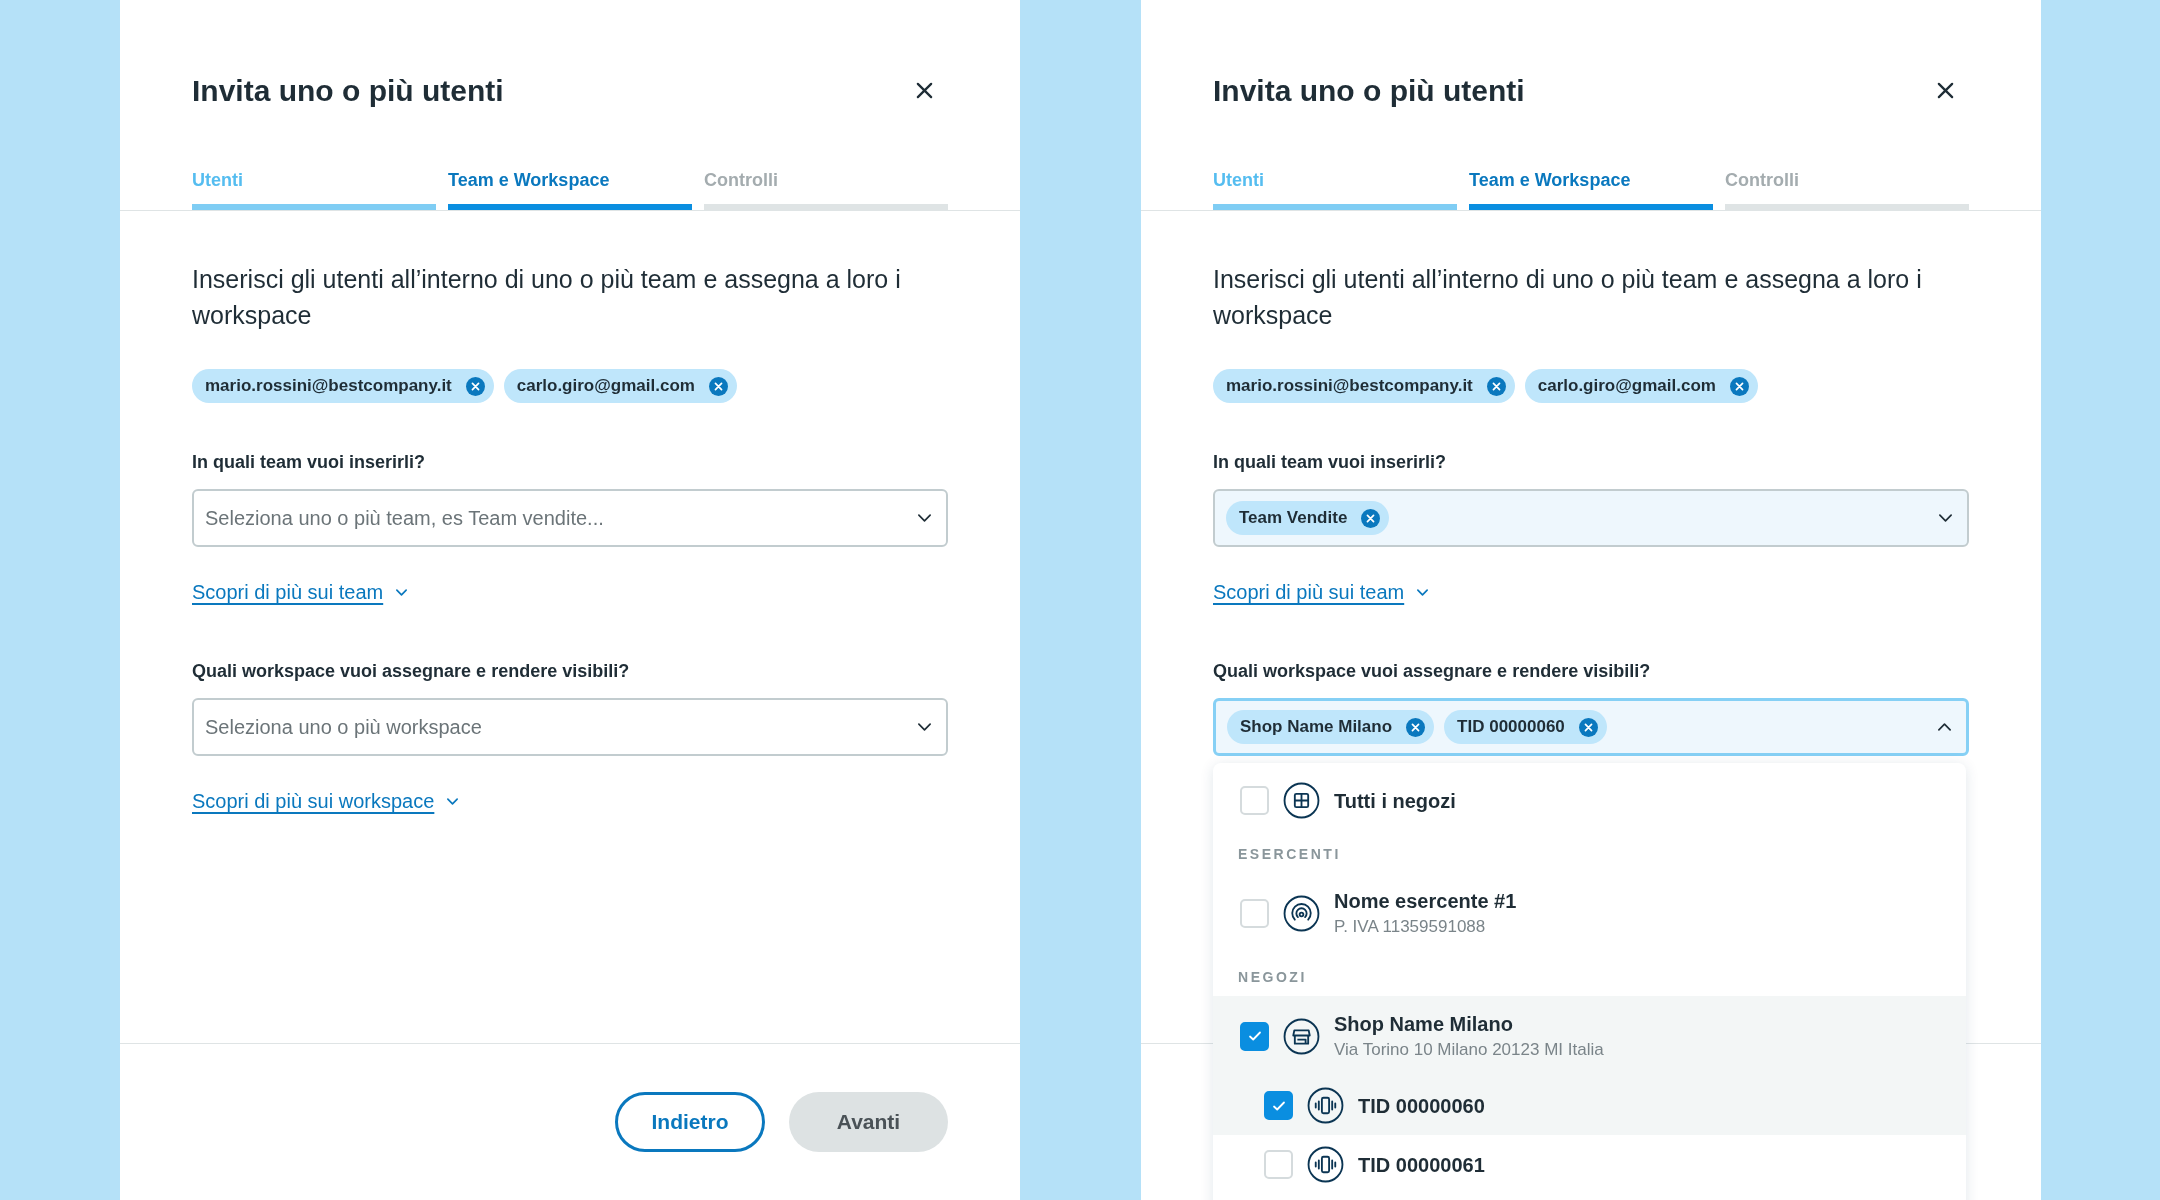 This screenshot has height=1200, width=2160. What do you see at coordinates (1421, 1165) in the screenshot?
I see `option-label: TID 00000061` at bounding box center [1421, 1165].